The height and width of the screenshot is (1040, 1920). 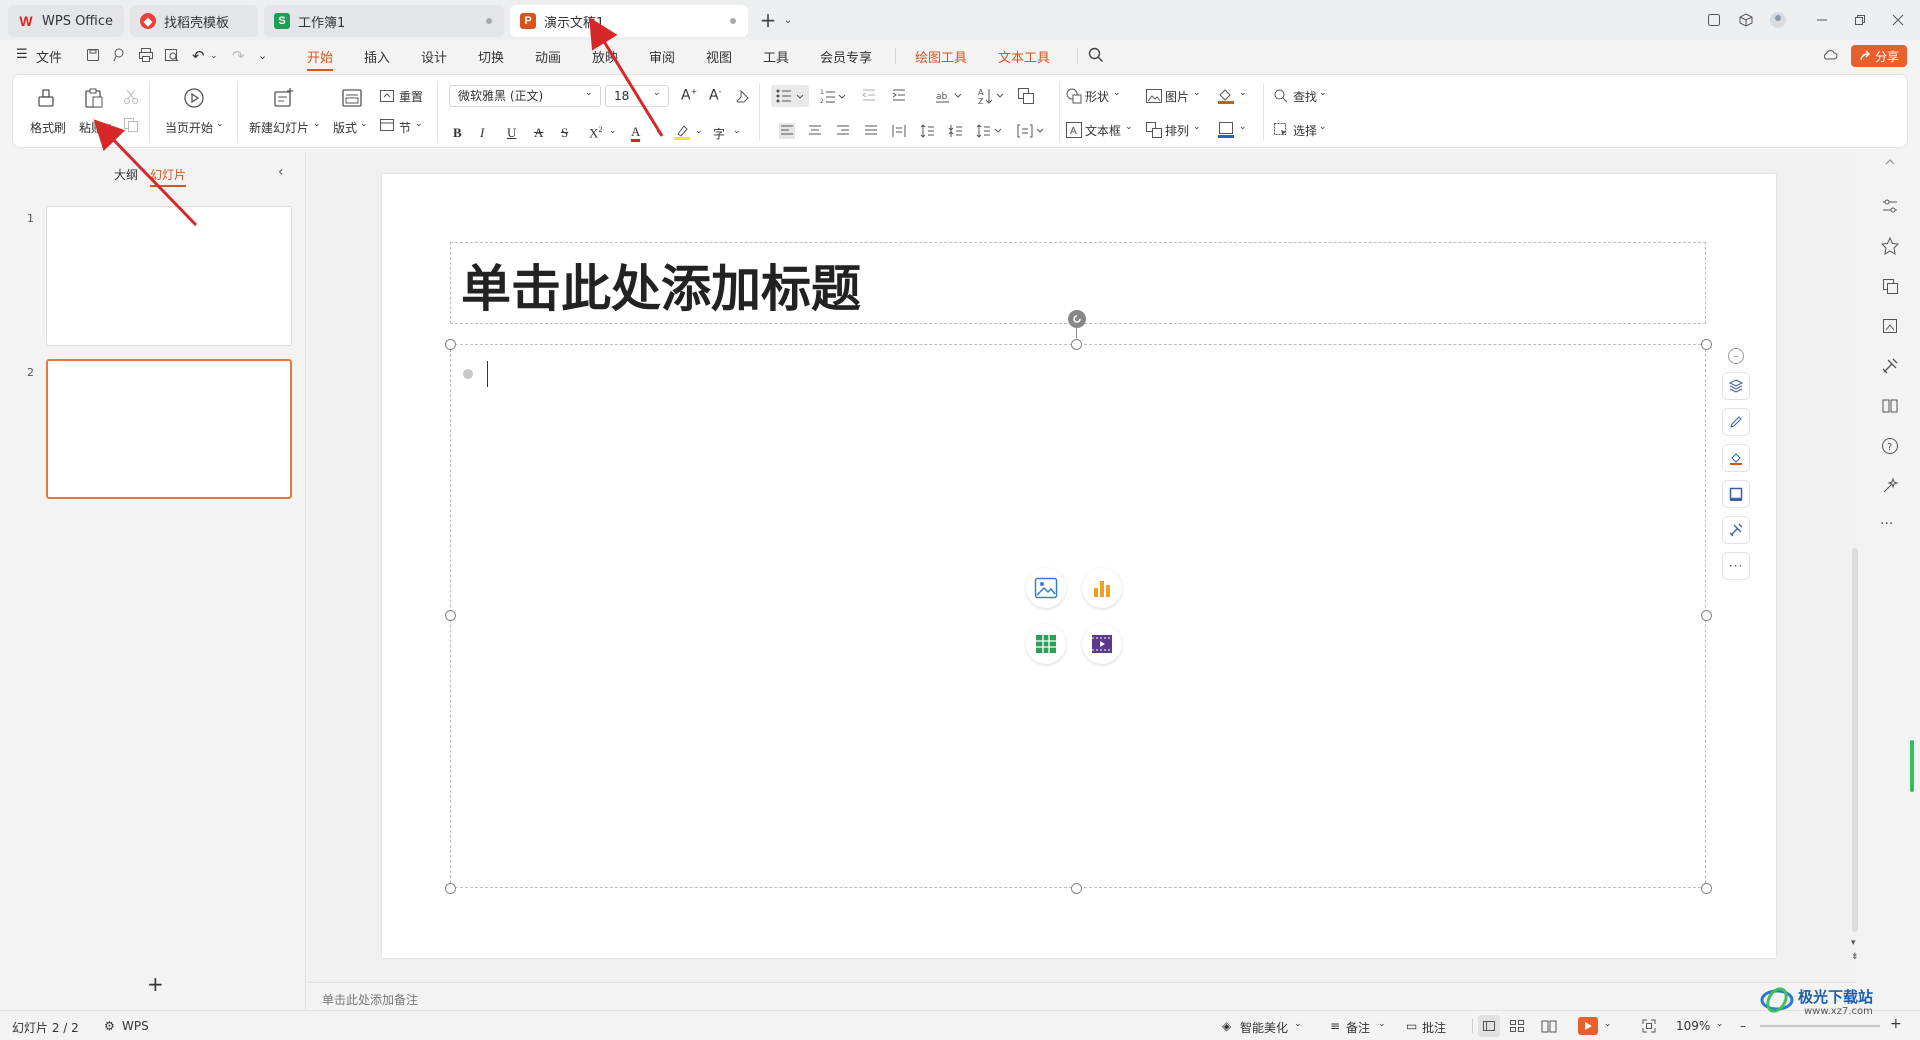 I want to click on menu-insert: 插入, so click(x=377, y=56).